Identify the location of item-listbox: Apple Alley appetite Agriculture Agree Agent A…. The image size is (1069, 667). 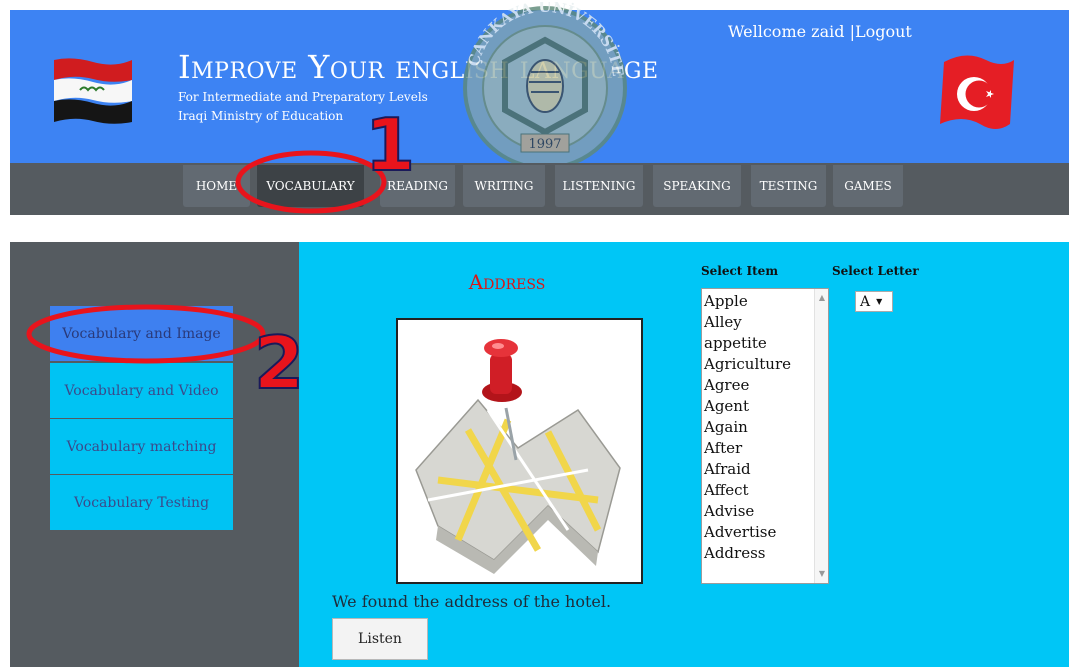
(765, 436).